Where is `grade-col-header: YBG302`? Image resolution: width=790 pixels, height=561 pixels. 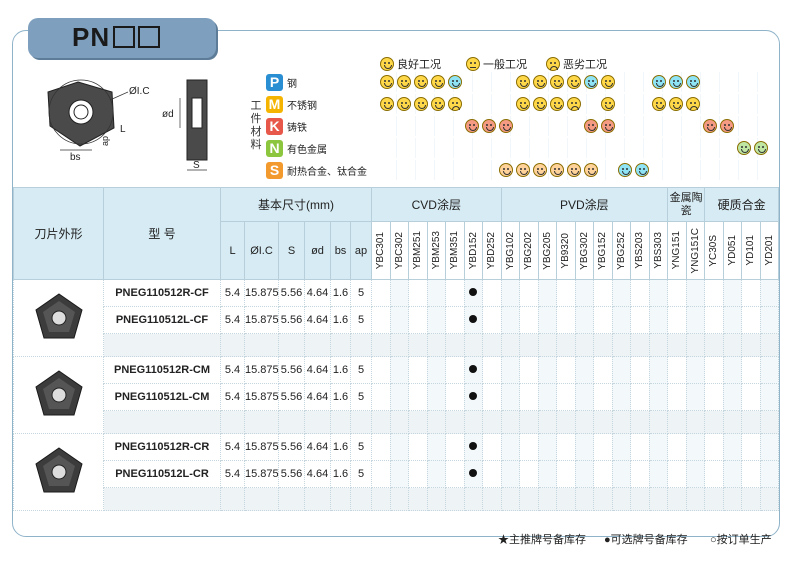 grade-col-header: YBG302 is located at coordinates (584, 250).